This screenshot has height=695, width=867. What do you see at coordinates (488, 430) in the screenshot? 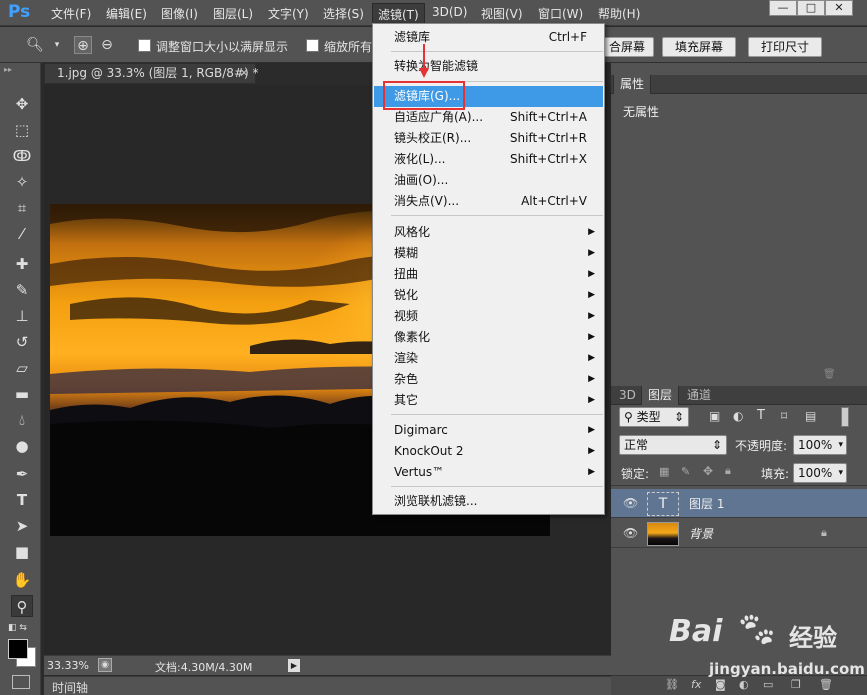
I see `menu-item-digimarc: Digimarc ▶` at bounding box center [488, 430].